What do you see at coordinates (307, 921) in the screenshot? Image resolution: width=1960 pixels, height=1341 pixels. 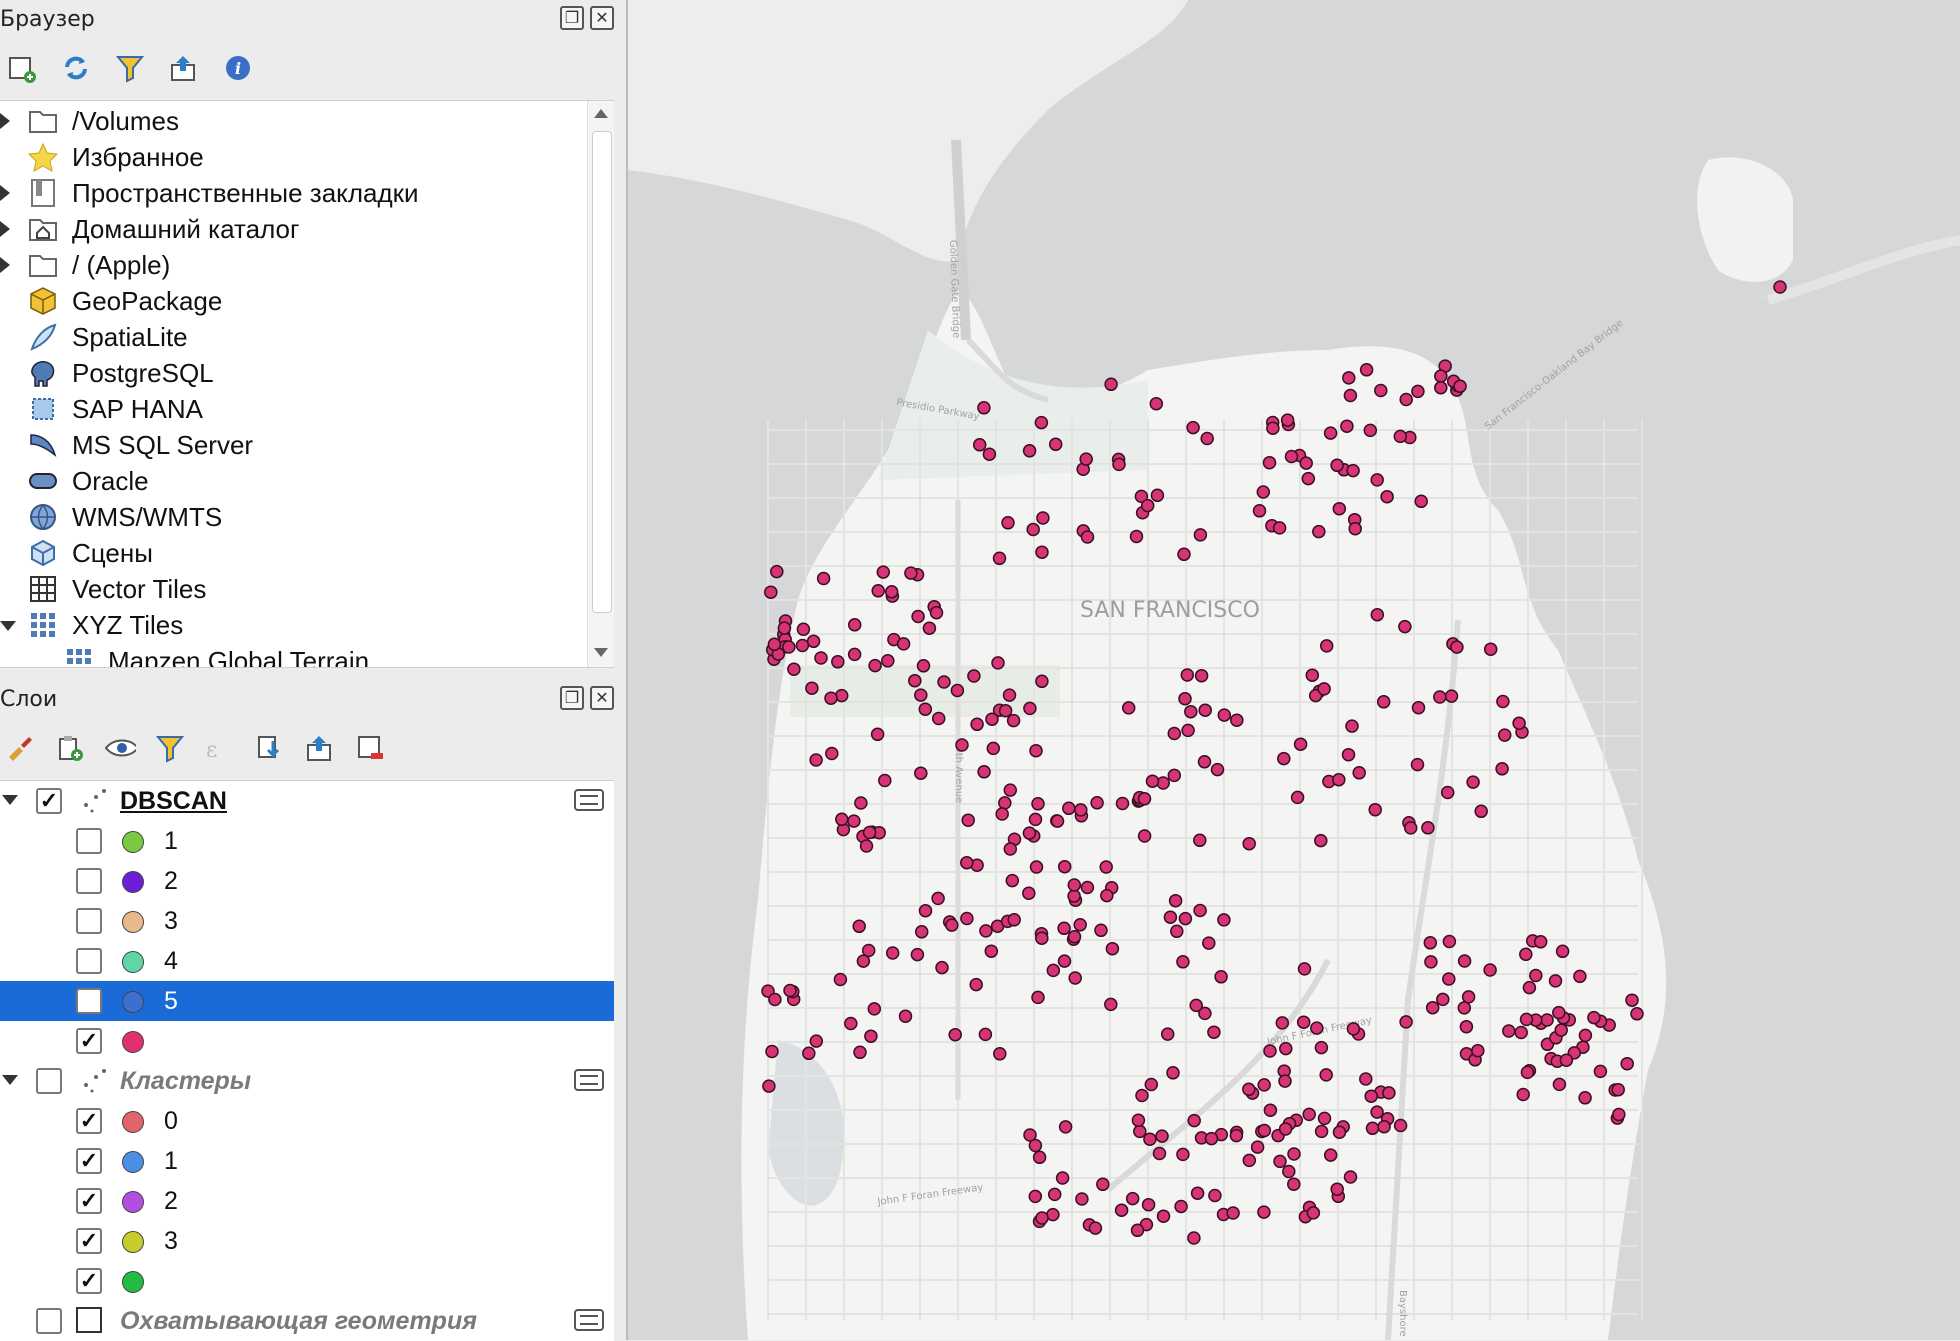 I see `legend-class-row: 3` at bounding box center [307, 921].